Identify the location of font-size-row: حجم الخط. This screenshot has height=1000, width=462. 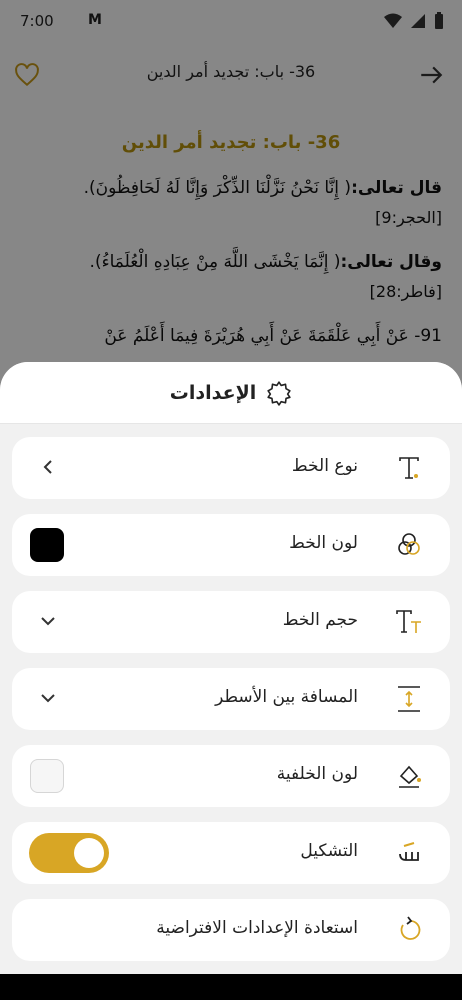
(231, 622).